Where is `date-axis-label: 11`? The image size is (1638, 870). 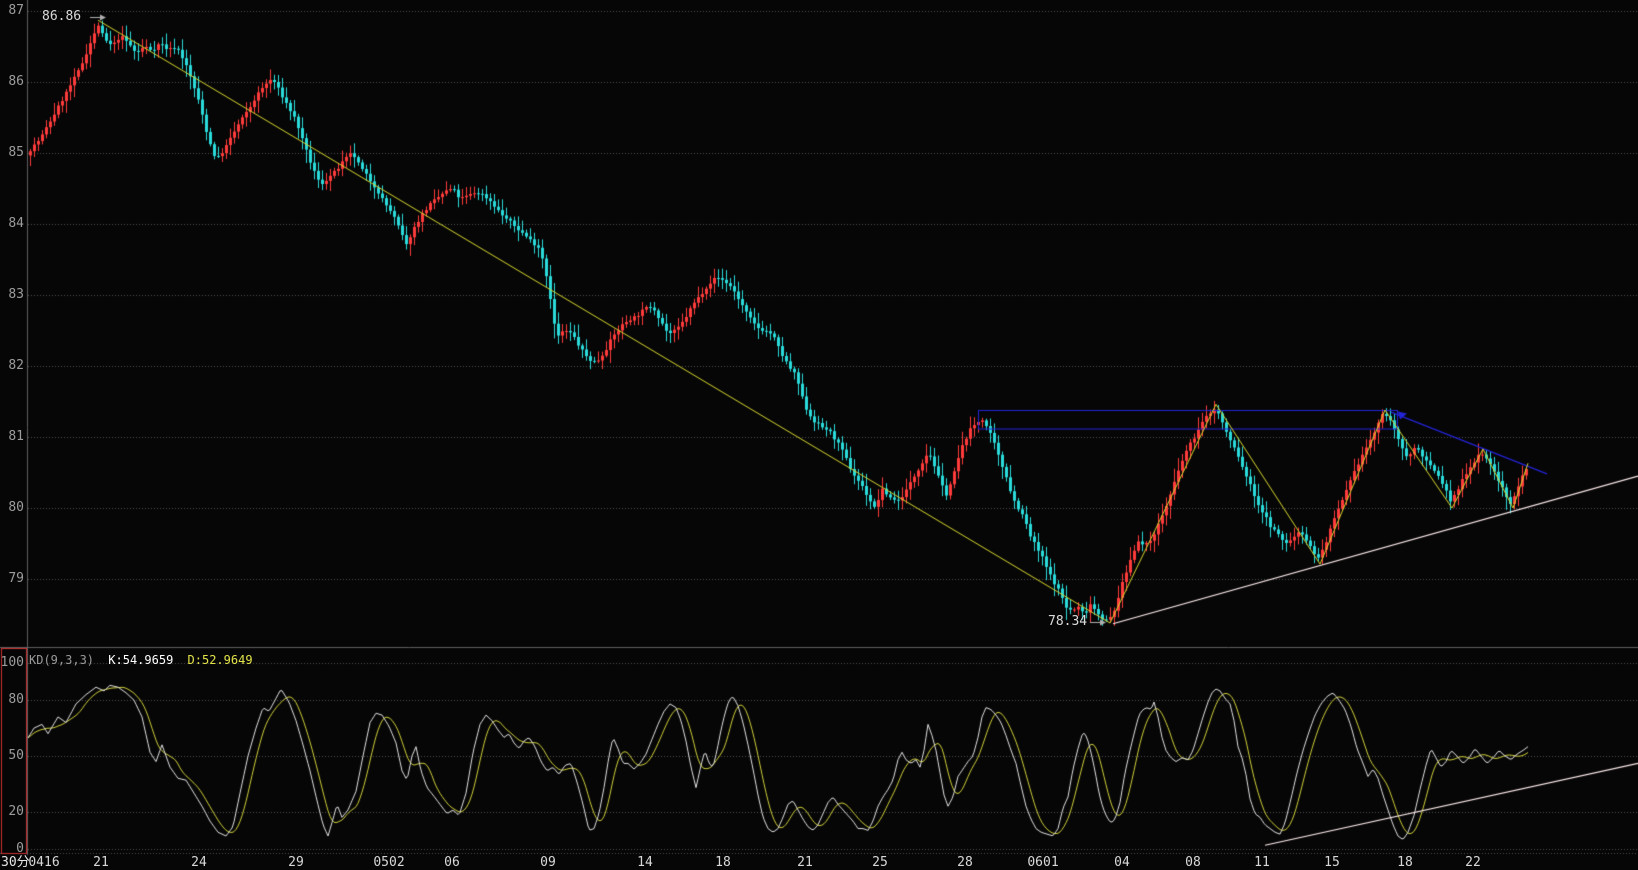
date-axis-label: 11 is located at coordinates (1262, 862).